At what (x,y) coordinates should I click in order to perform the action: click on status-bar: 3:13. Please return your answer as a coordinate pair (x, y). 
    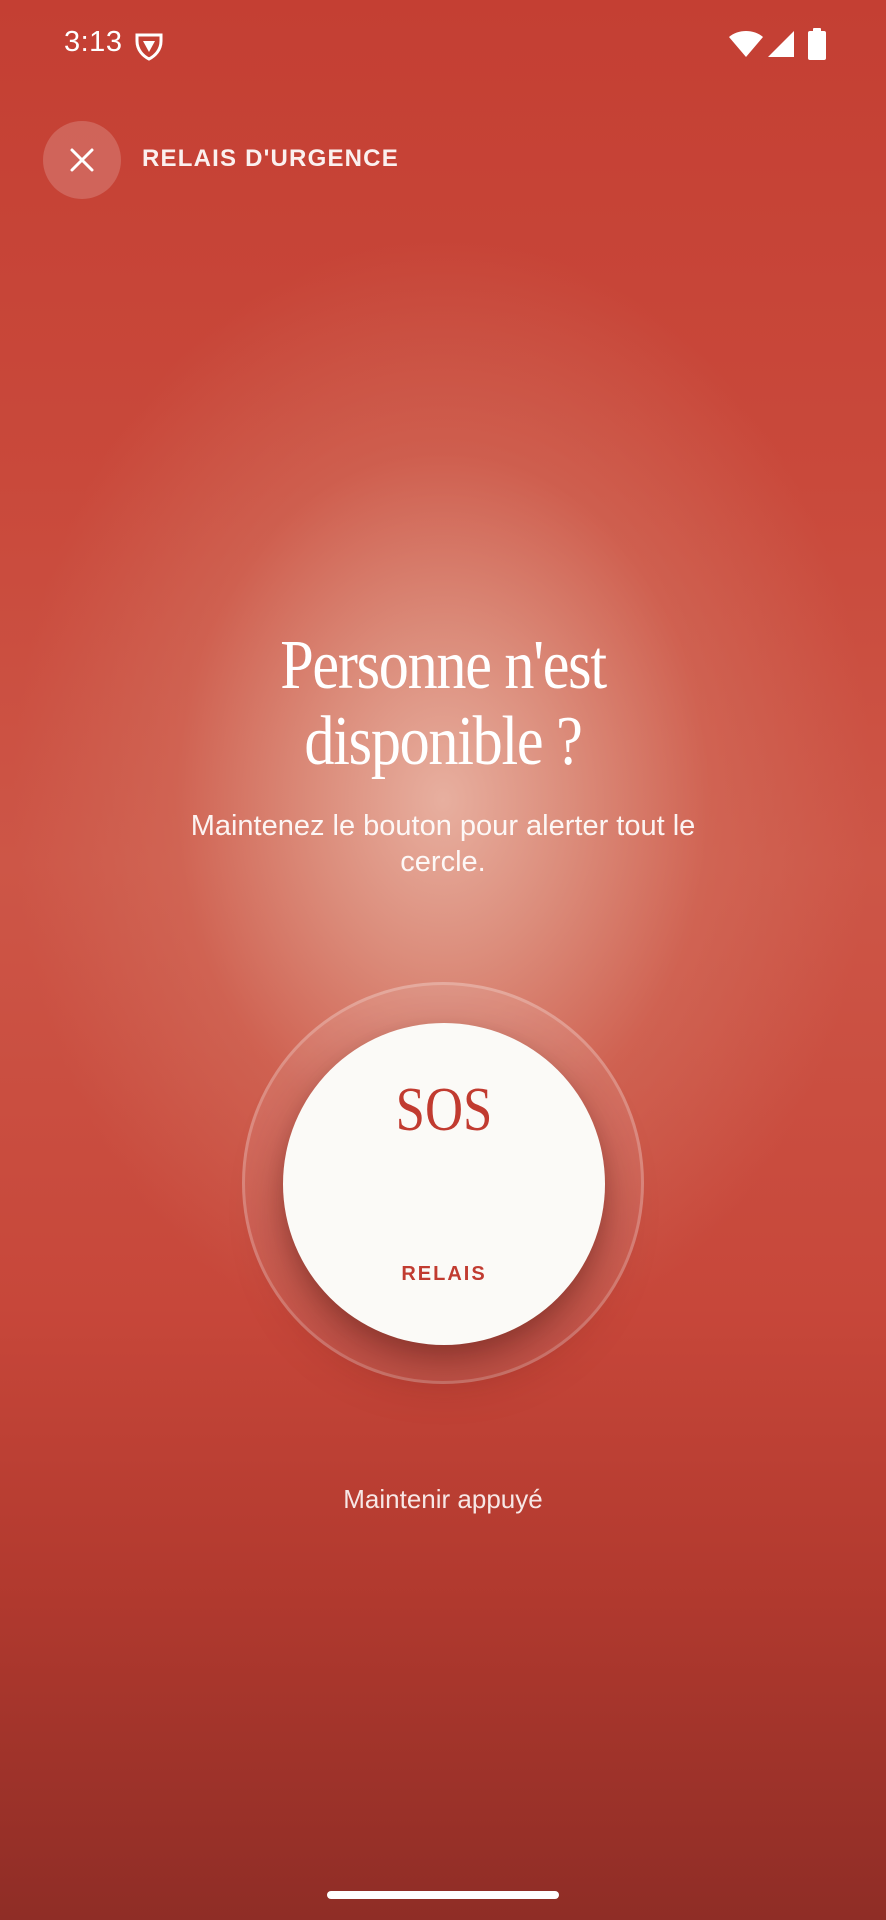
    Looking at the image, I should click on (443, 45).